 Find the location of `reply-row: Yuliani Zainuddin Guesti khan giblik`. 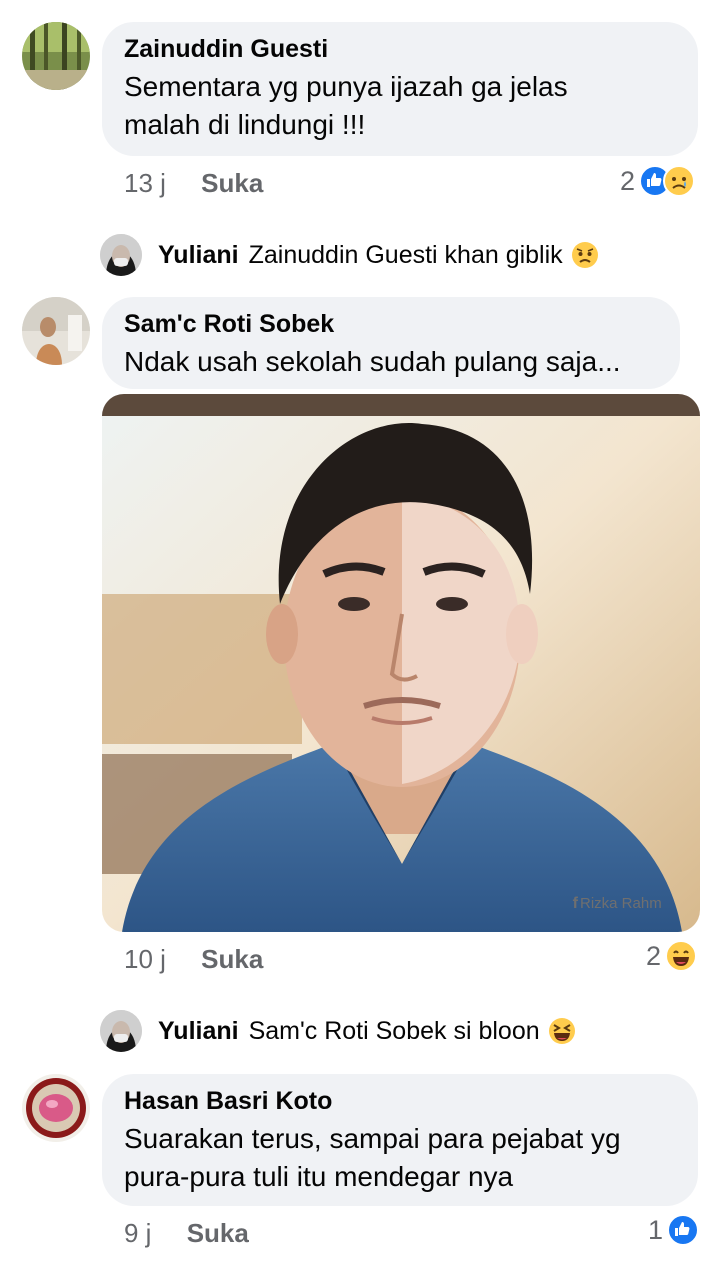

reply-row: Yuliani Zainuddin Guesti khan giblik is located at coordinates (378, 255).